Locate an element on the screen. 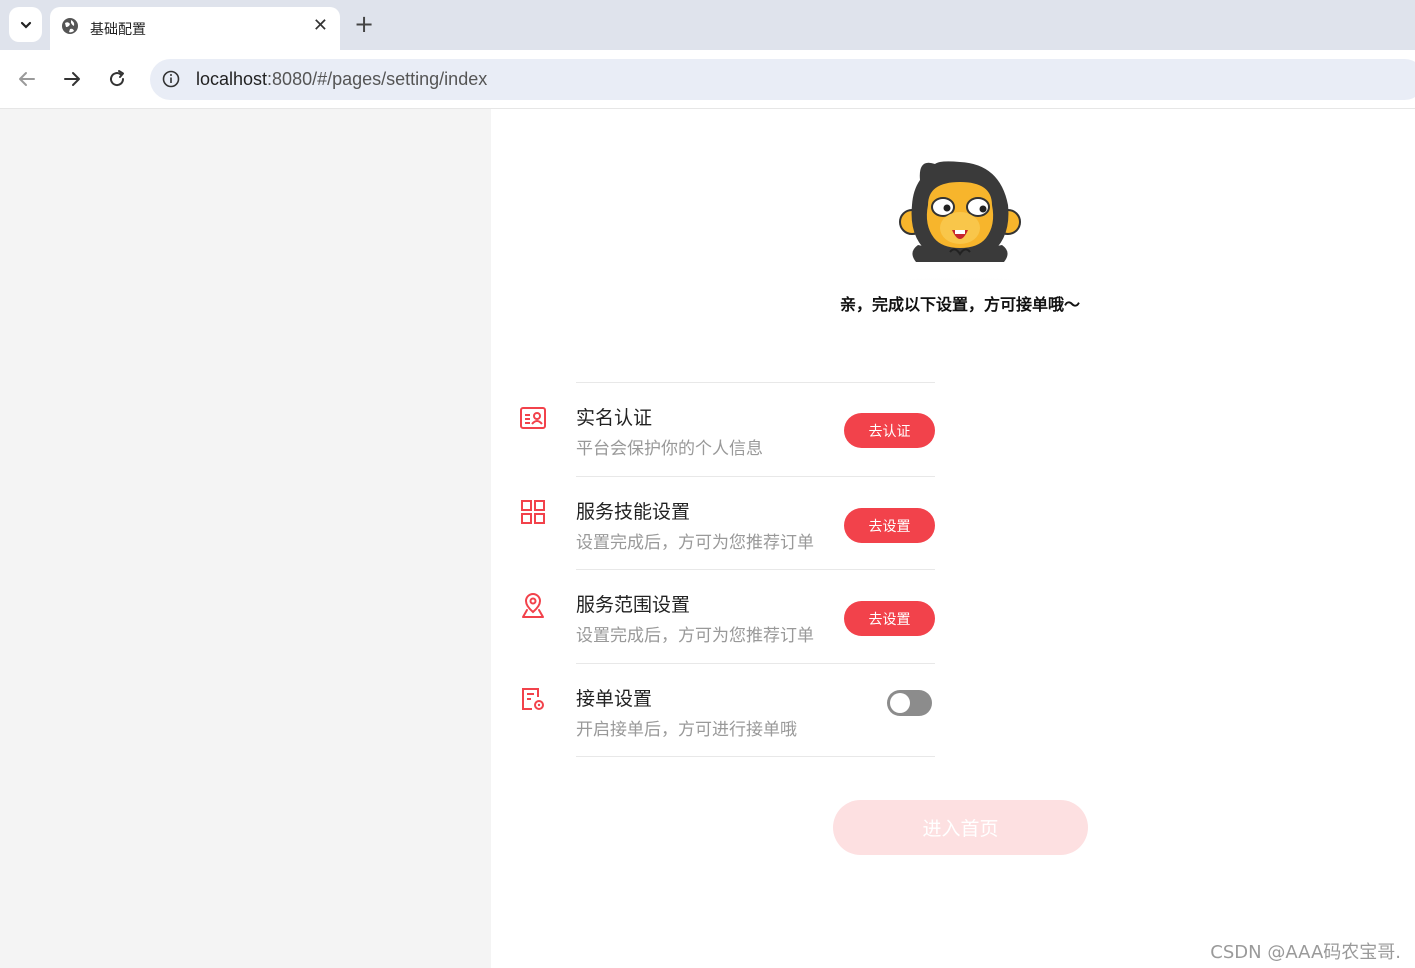 This screenshot has width=1415, height=968. globe-icon is located at coordinates (70, 26).